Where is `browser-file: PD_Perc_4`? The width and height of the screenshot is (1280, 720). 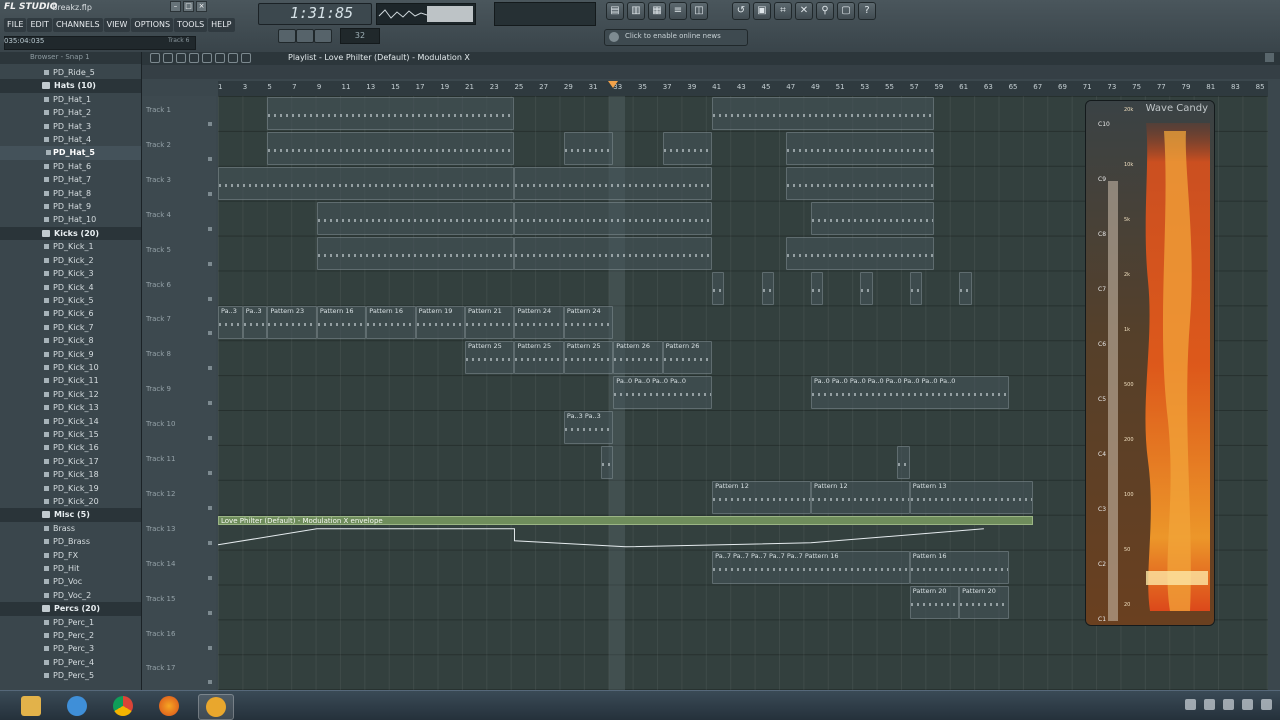
browser-file: PD_Perc_4 is located at coordinates (70, 662).